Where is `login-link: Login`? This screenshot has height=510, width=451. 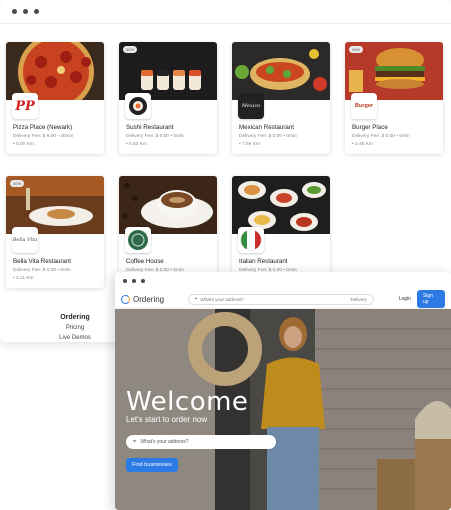 login-link: Login is located at coordinates (405, 299).